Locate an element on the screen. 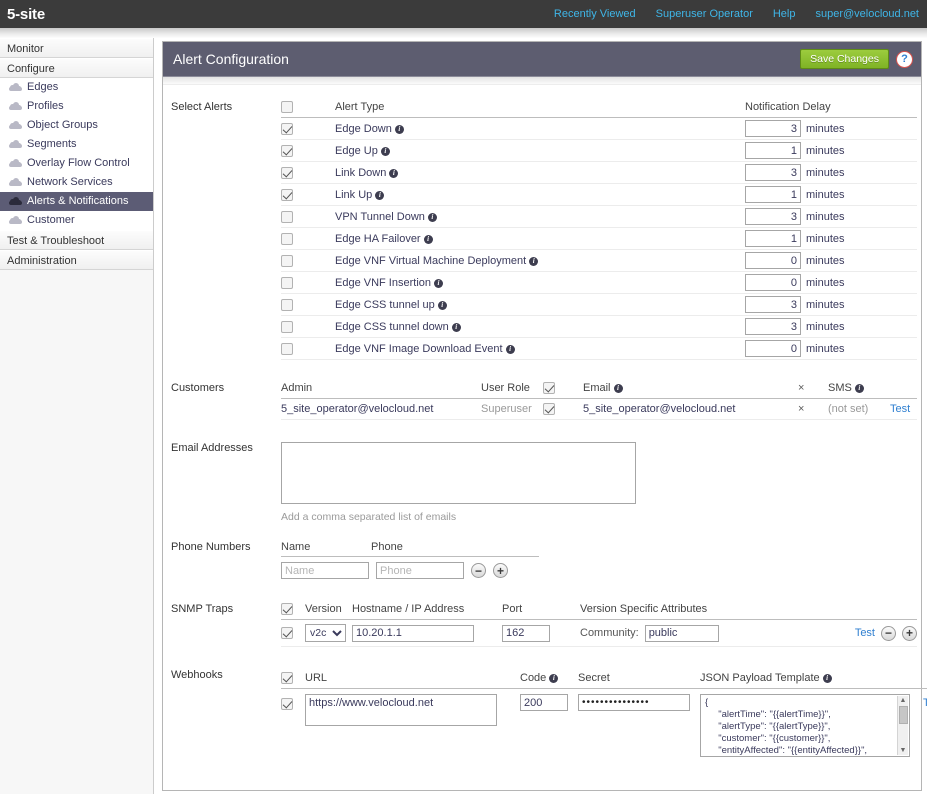  webhook-test-link: Test is located at coordinates (925, 703).